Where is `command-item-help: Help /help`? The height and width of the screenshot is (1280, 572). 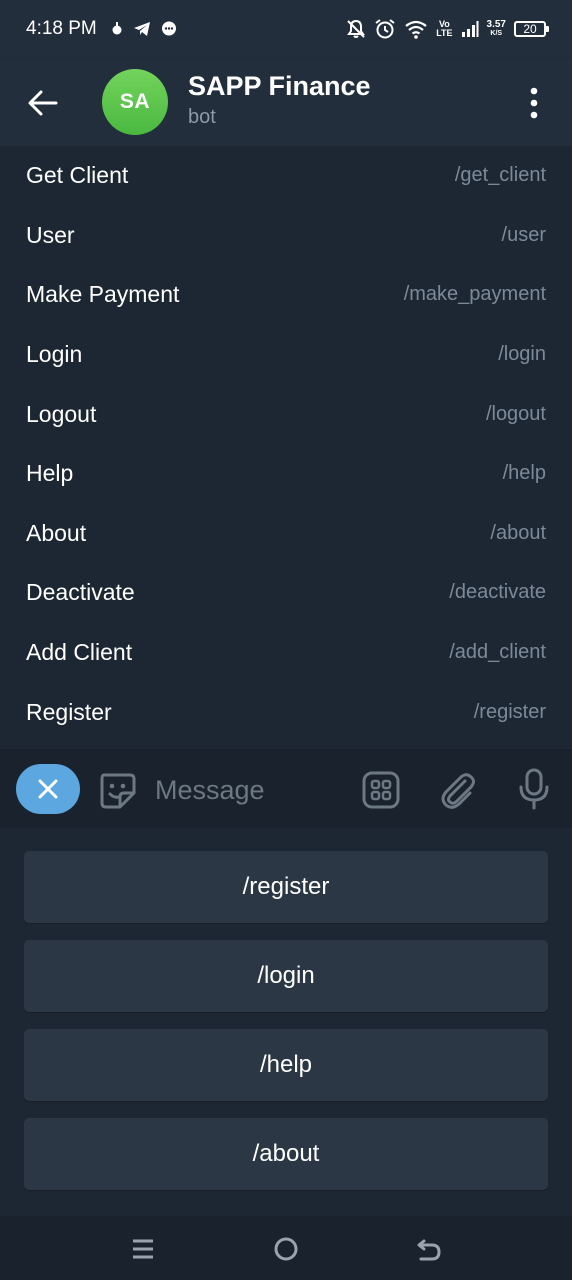 command-item-help: Help /help is located at coordinates (286, 474).